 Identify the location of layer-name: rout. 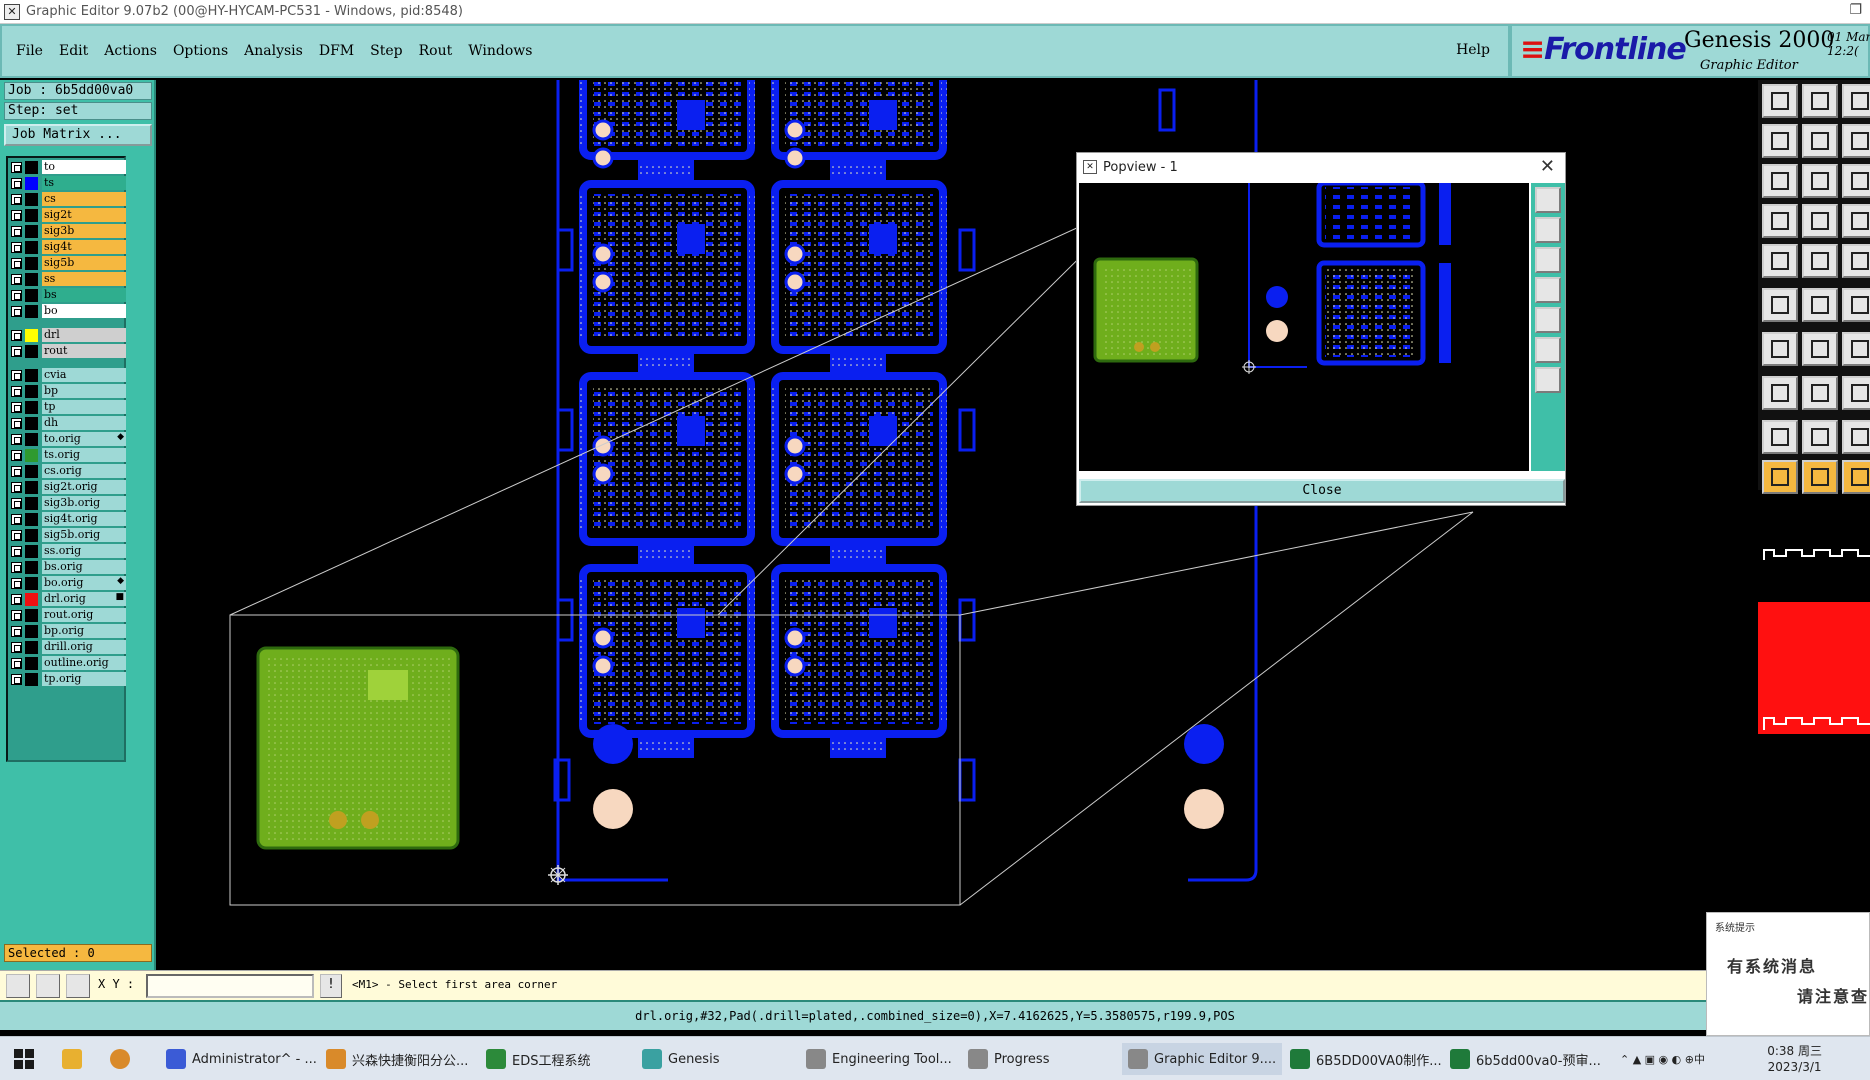
(84, 351).